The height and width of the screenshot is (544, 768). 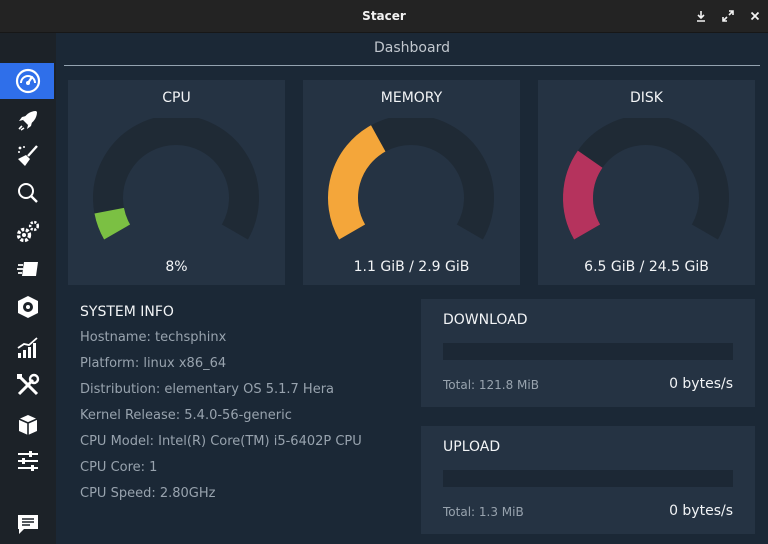 I want to click on system-info-heading: SYSTEM INFO, so click(x=127, y=312).